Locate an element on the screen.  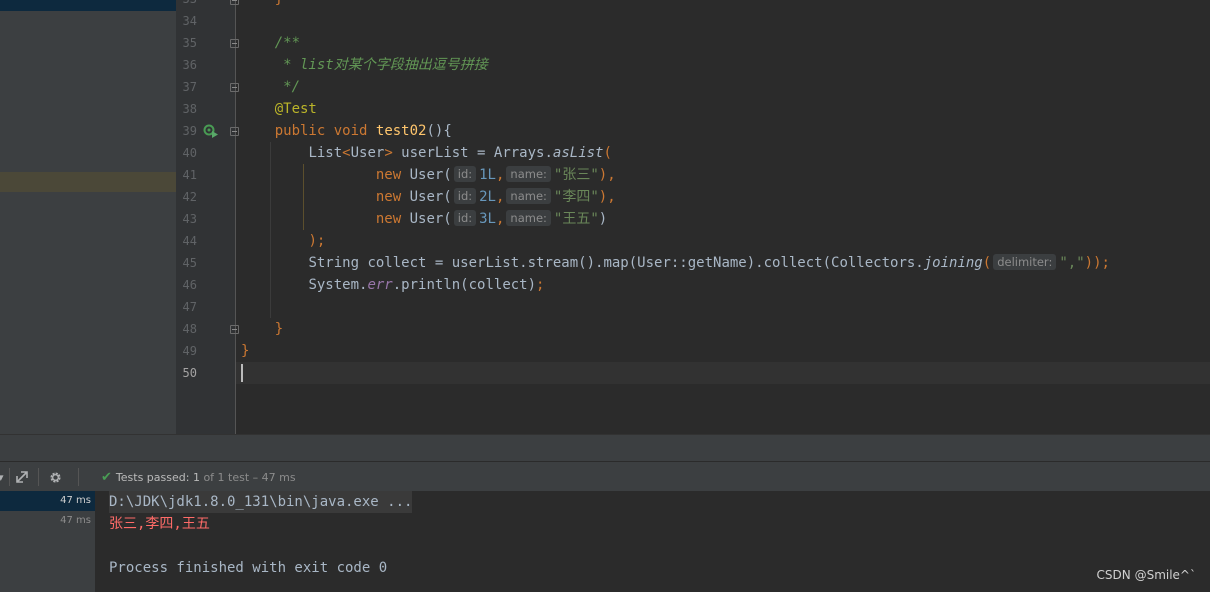
panel-splitter is located at coordinates (605, 448).